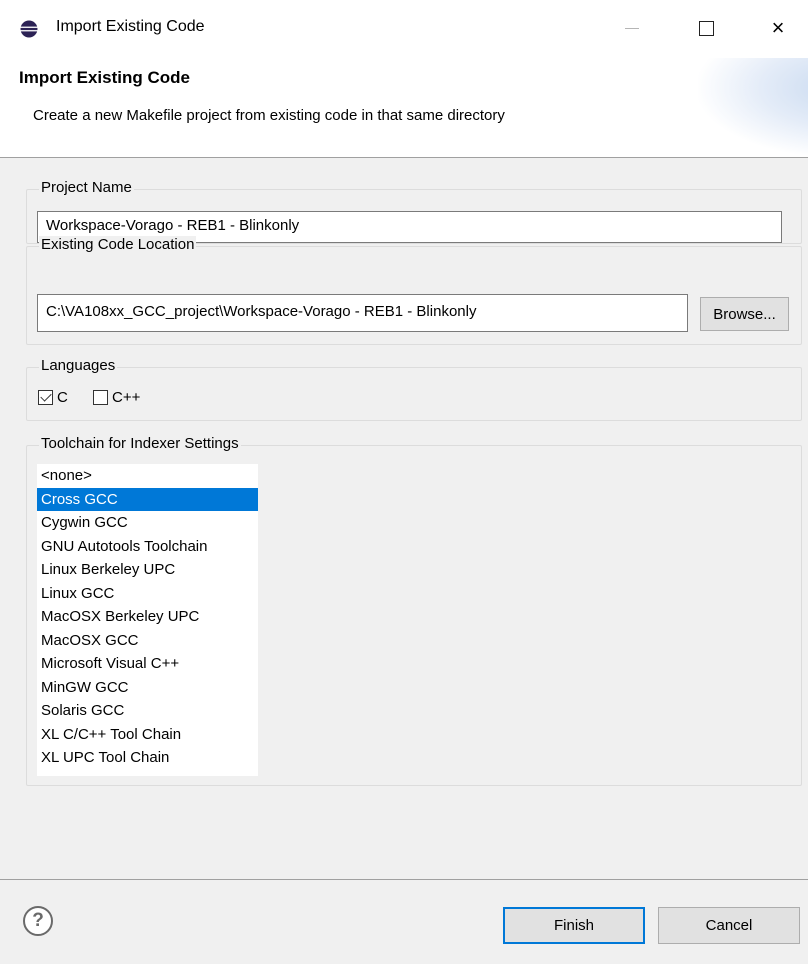 The height and width of the screenshot is (964, 808). I want to click on languages-label: Languages, so click(78, 365).